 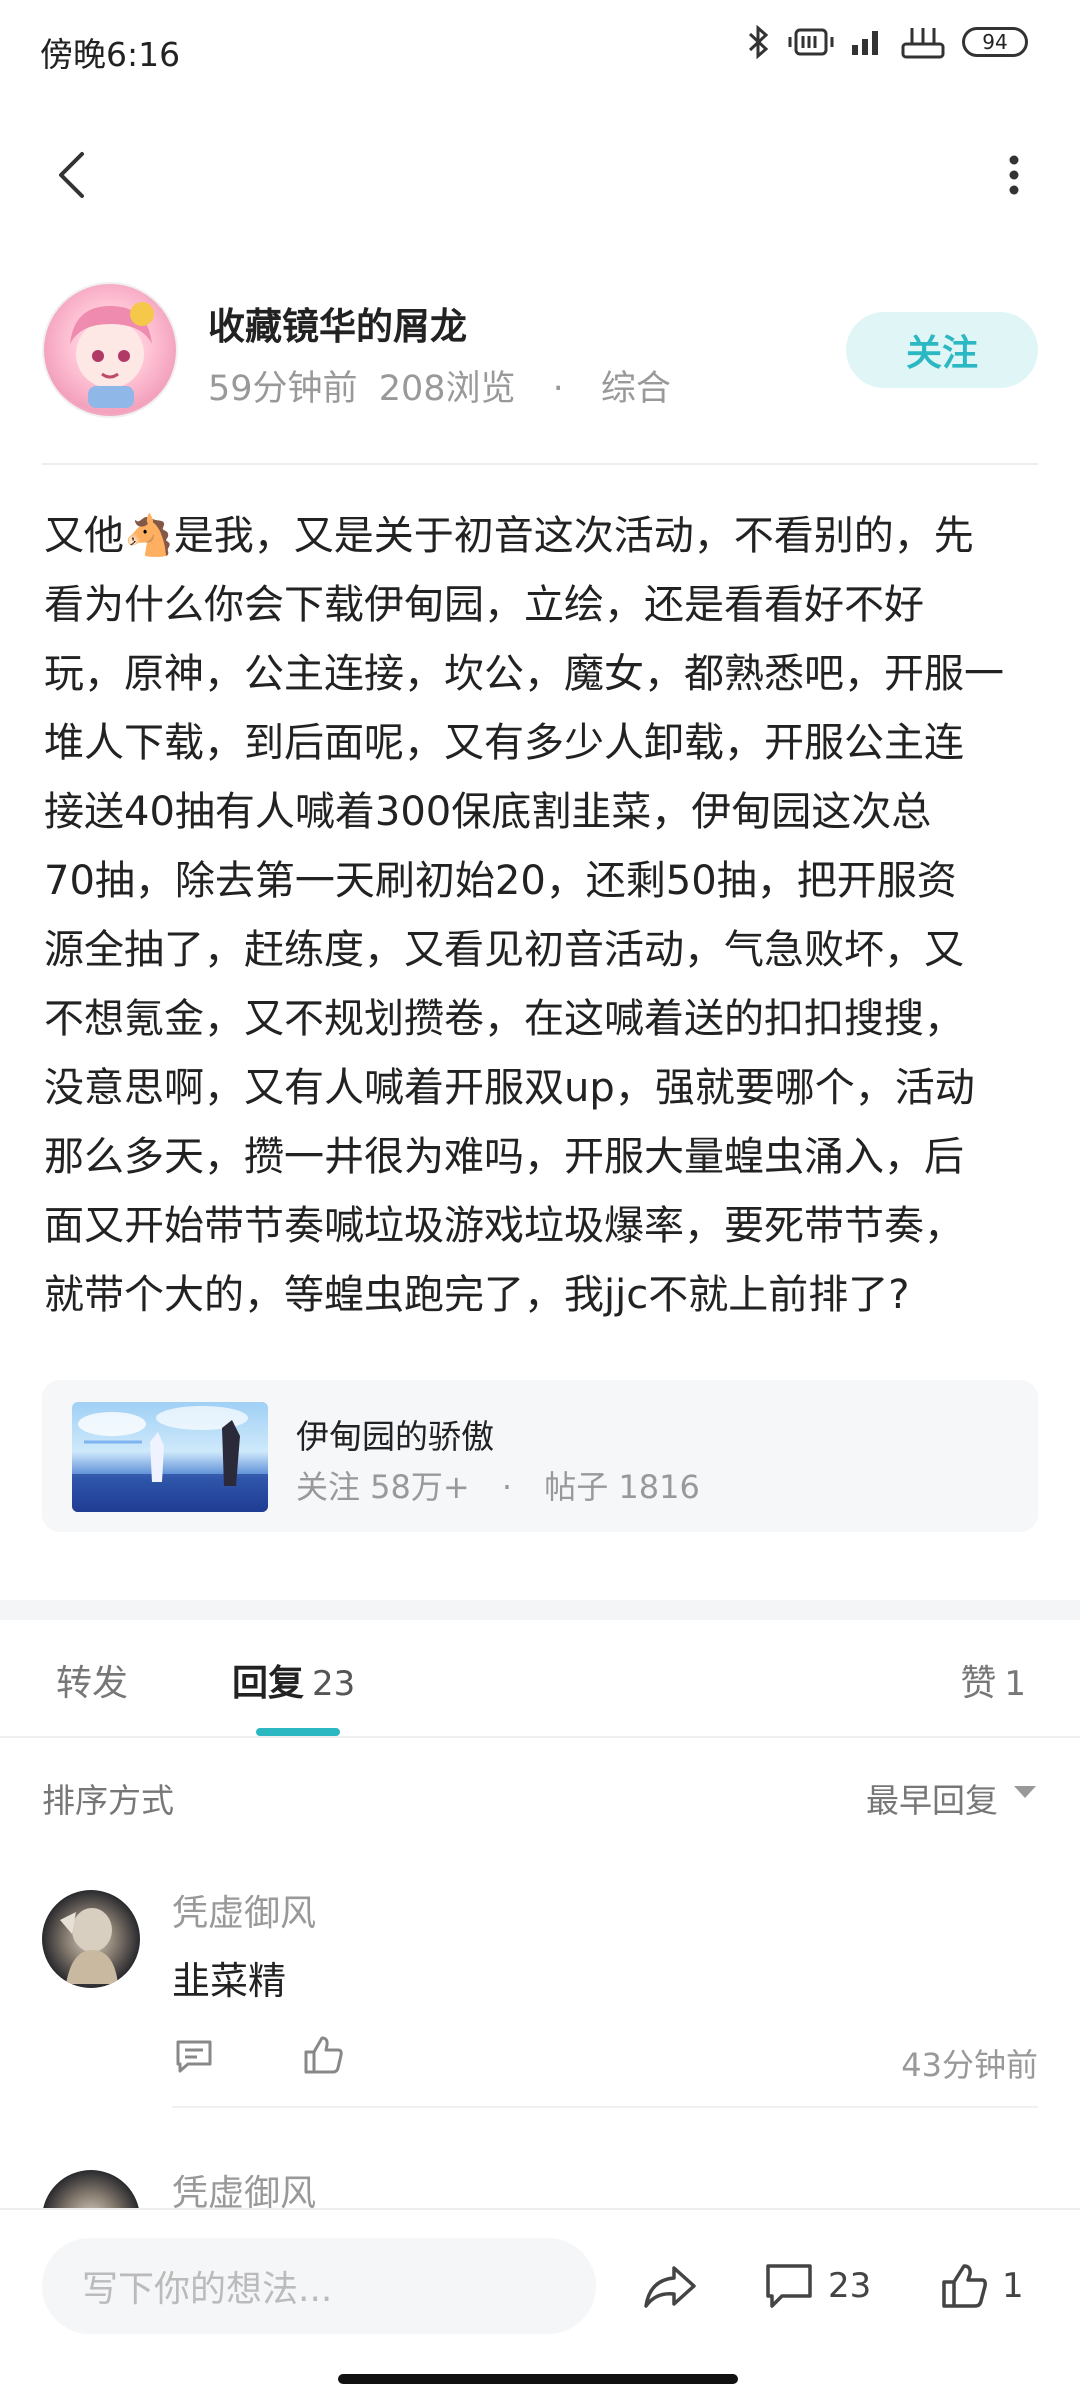 I want to click on comment-item: 凭虚御风, so click(x=540, y=2184).